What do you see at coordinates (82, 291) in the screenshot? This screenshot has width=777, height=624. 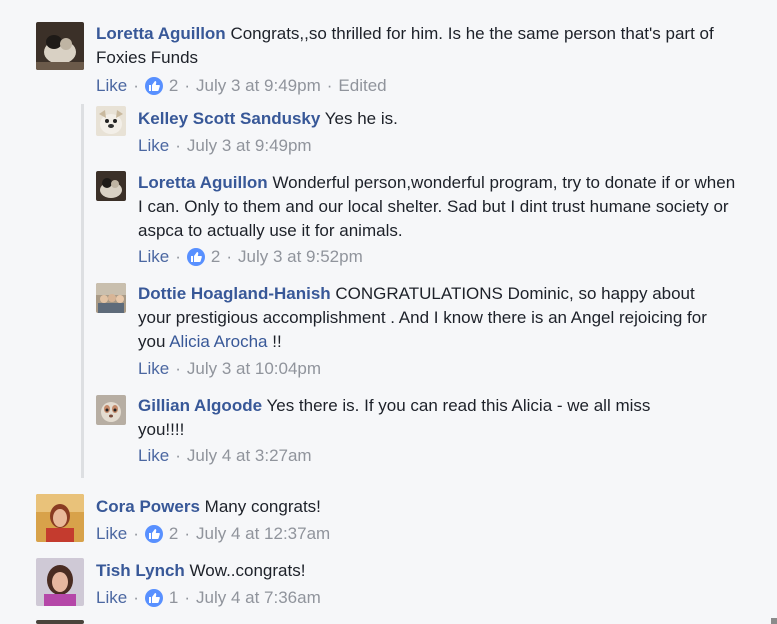 I see `reply-thread-line` at bounding box center [82, 291].